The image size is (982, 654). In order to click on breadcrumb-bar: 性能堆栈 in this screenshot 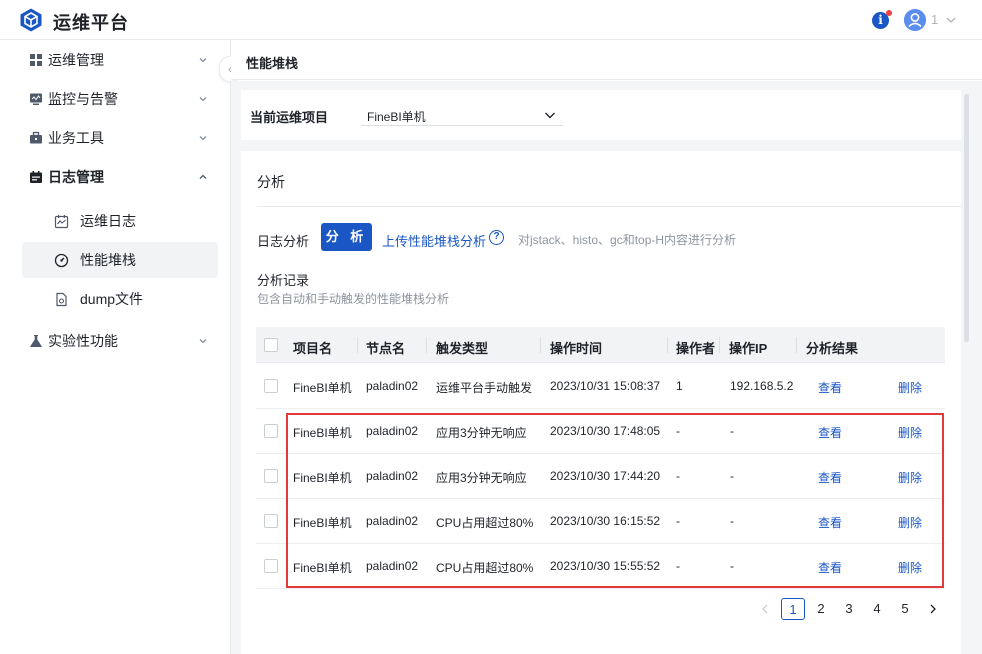, I will do `click(606, 60)`.